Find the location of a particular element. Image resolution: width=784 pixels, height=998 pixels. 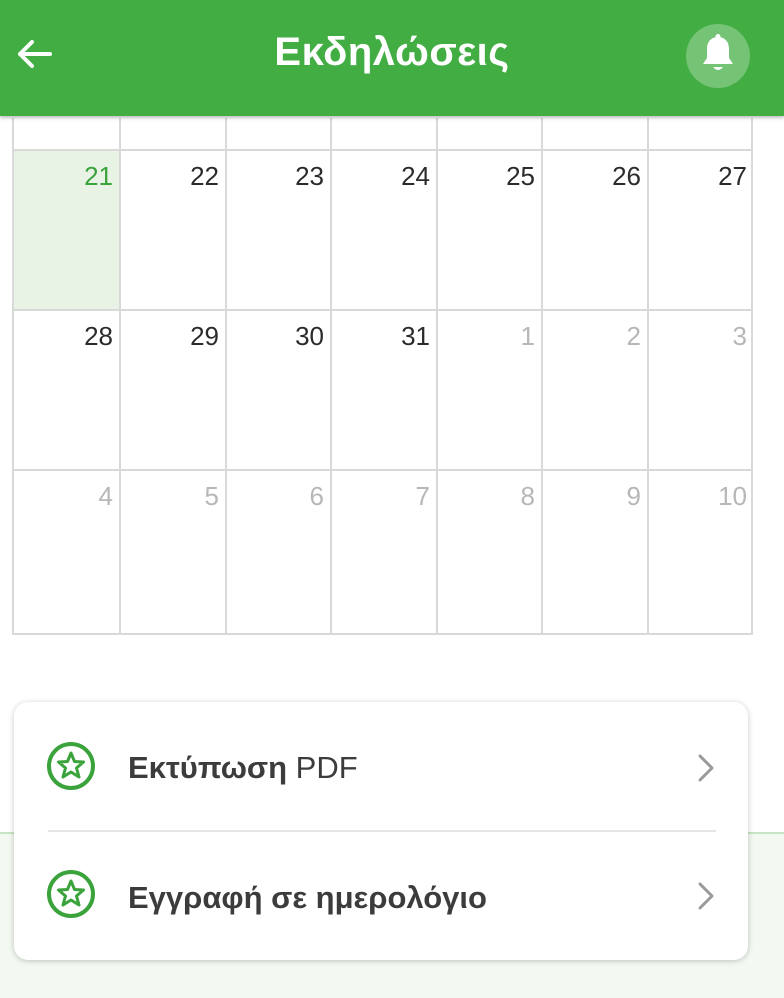

bell-icon is located at coordinates (718, 56).